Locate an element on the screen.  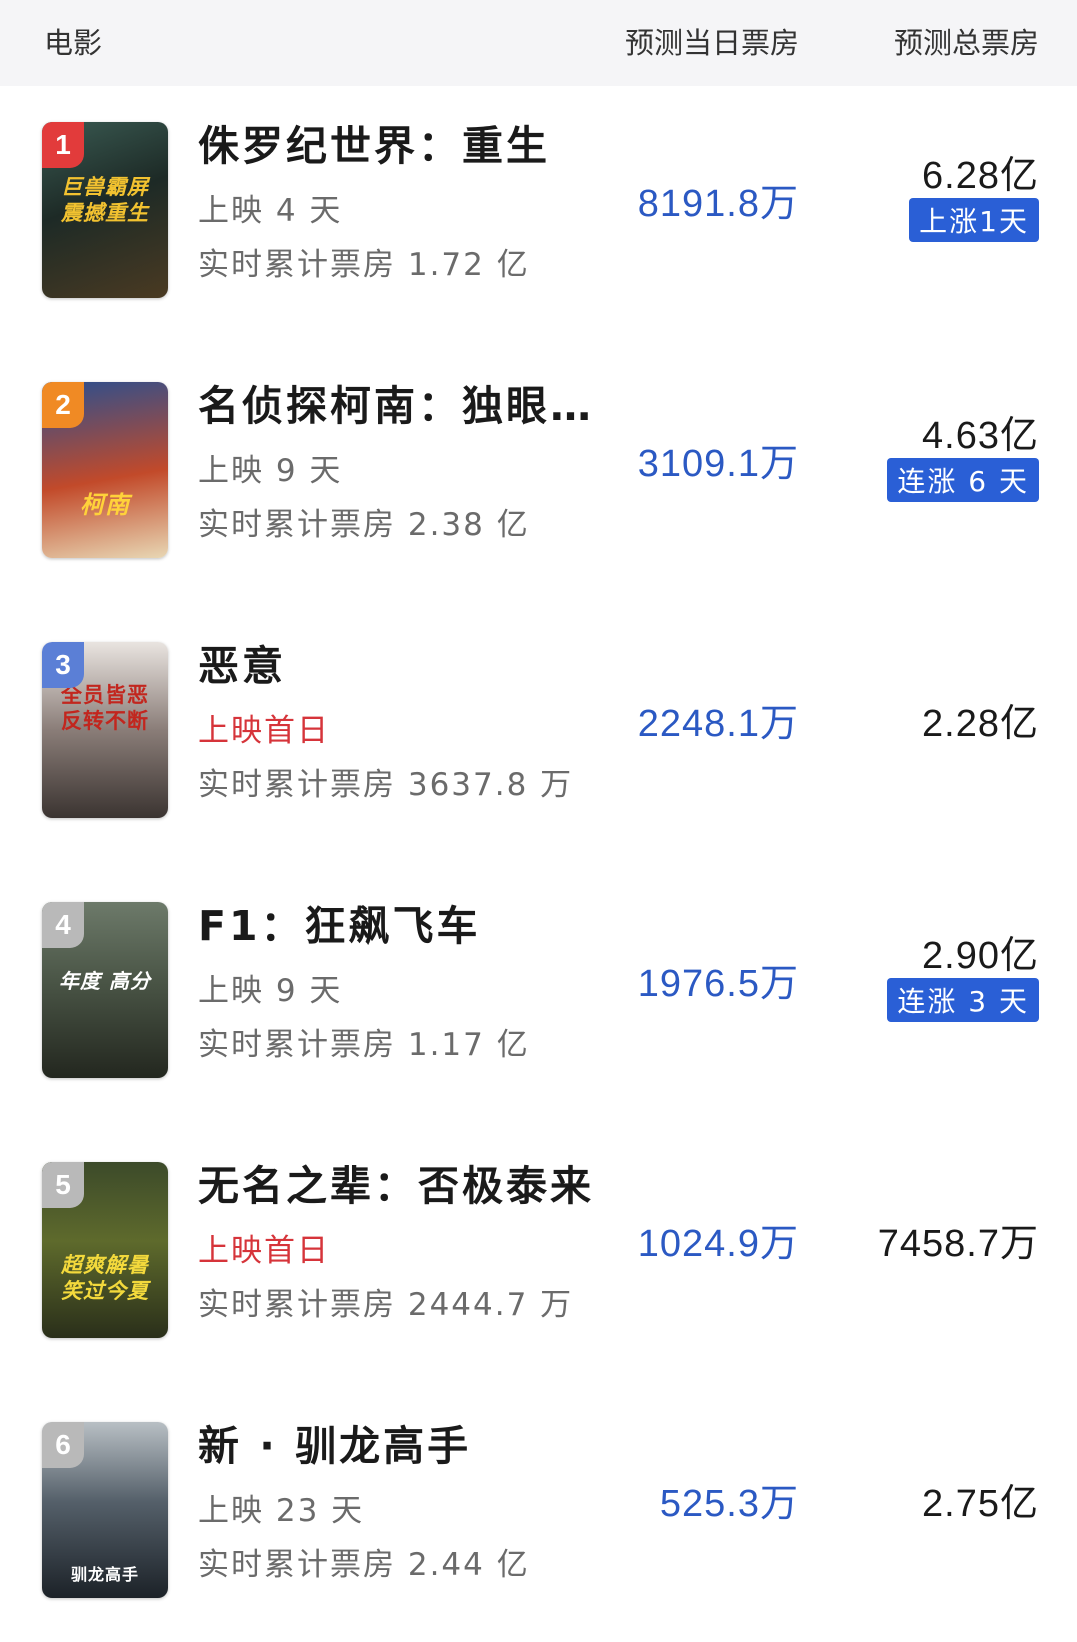
cumulative-box-office: 实时累计票房 3637.8 万 is located at coordinates (386, 785).